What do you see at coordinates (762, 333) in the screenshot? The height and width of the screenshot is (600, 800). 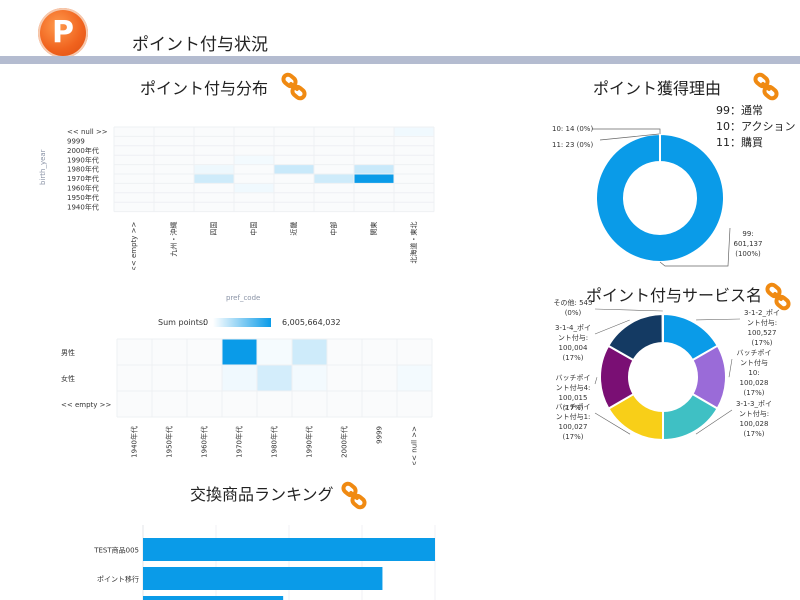 I see `donut-label: 100,527` at bounding box center [762, 333].